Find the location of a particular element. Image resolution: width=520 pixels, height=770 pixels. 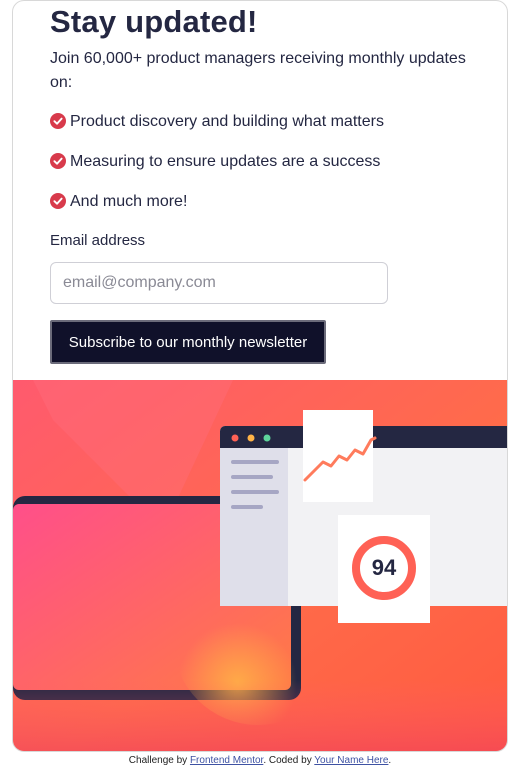

author-link: Your Name Here is located at coordinates (351, 760).